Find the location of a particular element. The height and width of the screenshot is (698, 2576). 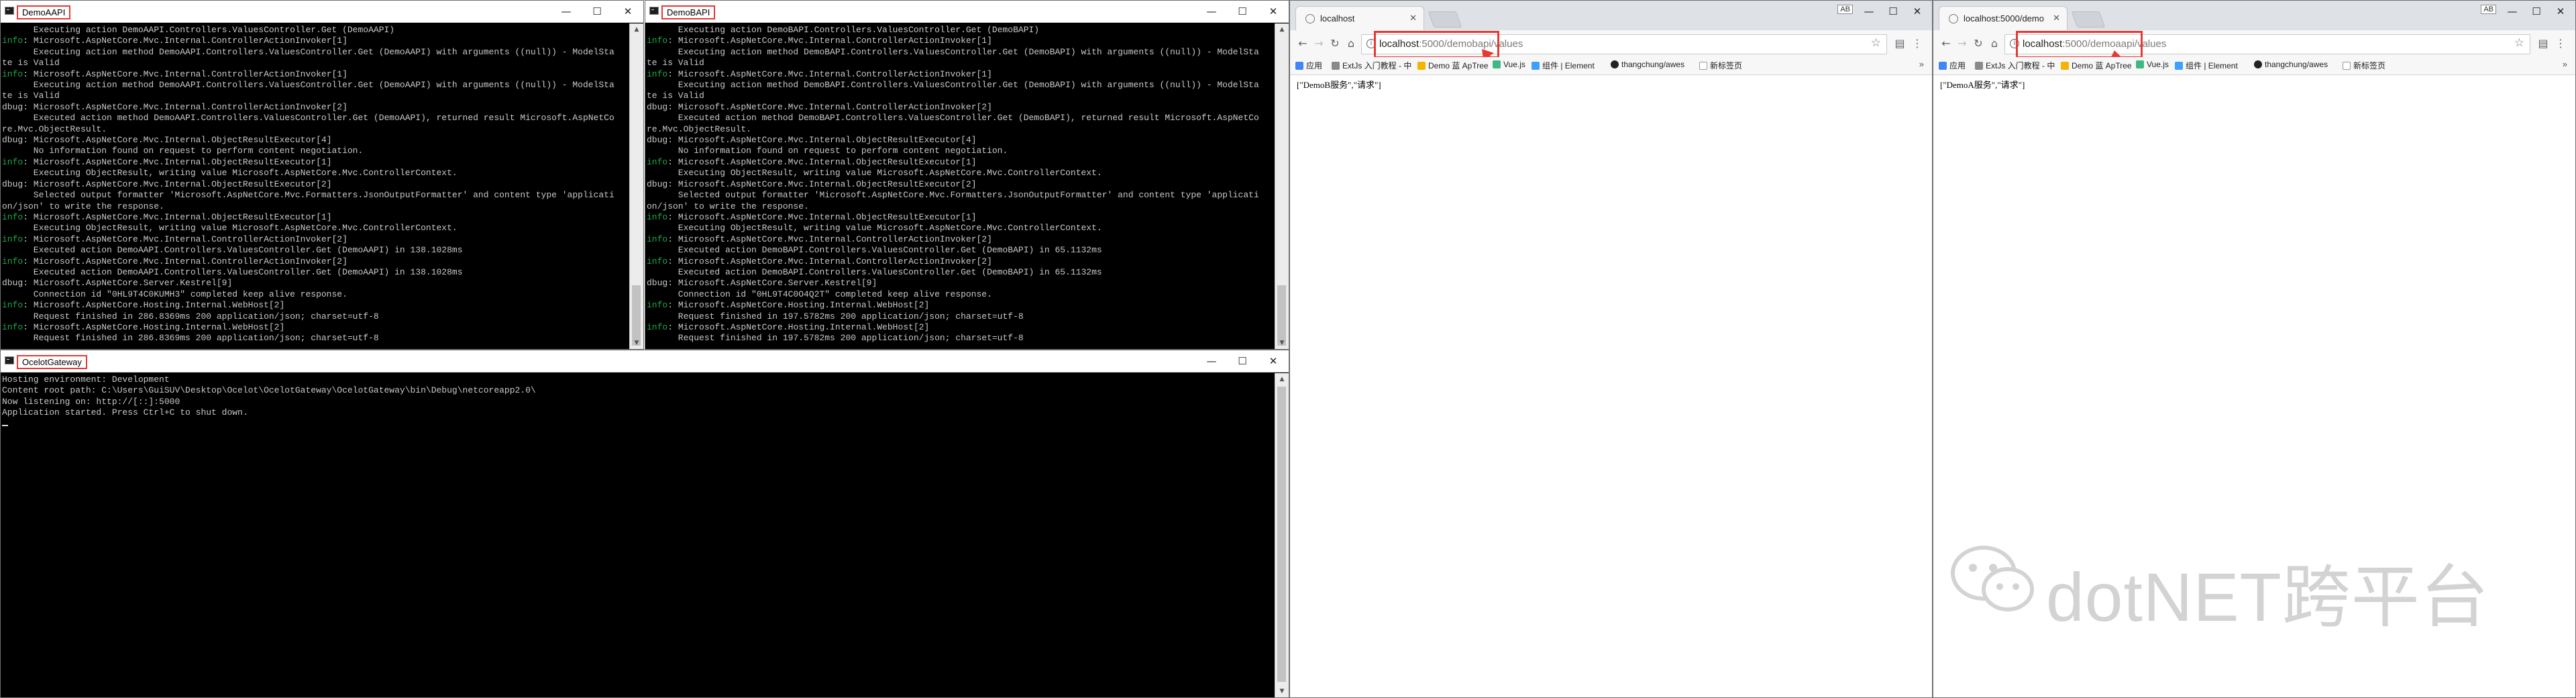

scroll-thumb is located at coordinates (1281, 534).